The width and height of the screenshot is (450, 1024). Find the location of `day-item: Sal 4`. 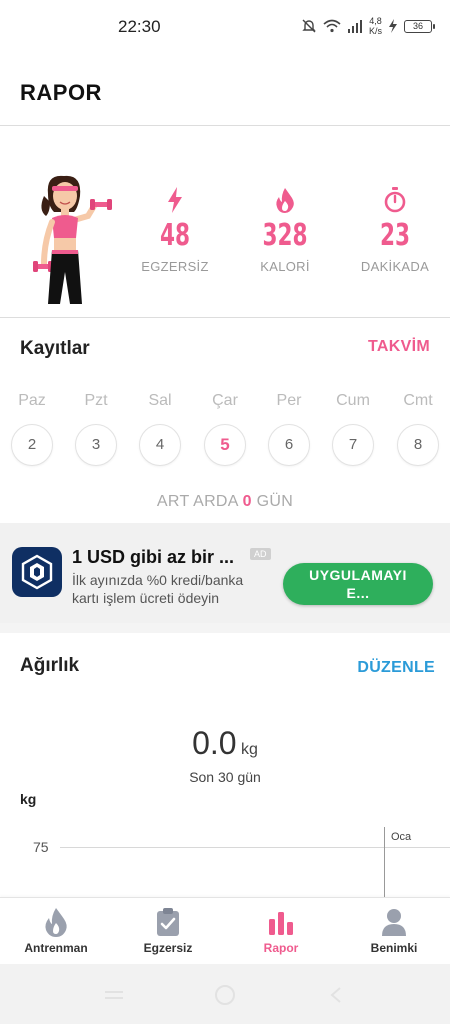

day-item: Sal 4 is located at coordinates (160, 429).